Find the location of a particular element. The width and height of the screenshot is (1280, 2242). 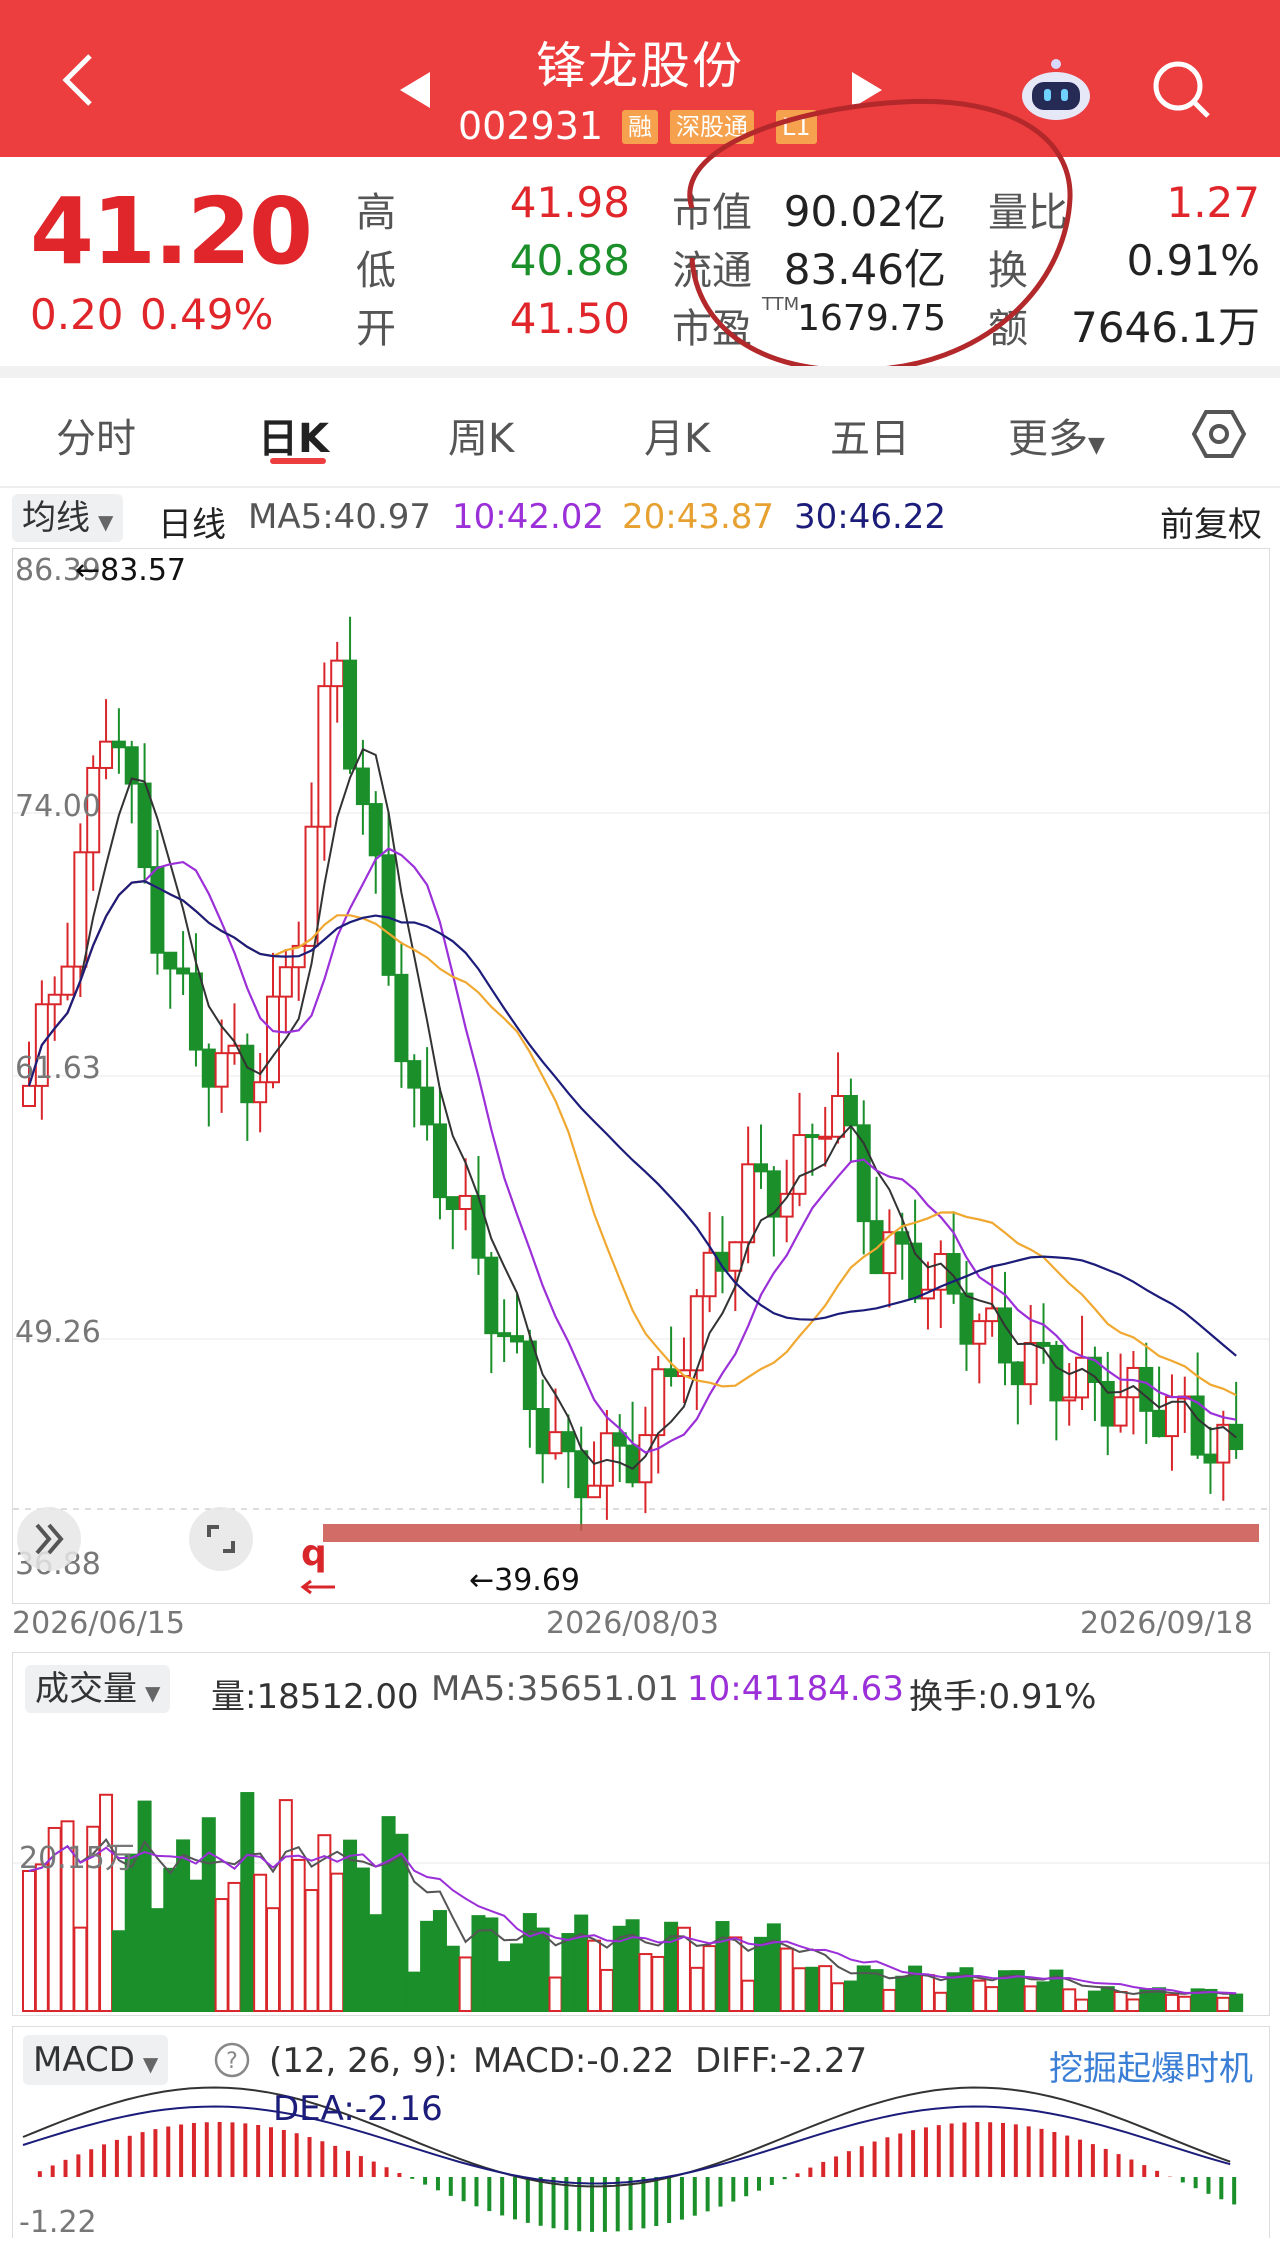

tab-five-day: 五日 is located at coordinates (870, 435).